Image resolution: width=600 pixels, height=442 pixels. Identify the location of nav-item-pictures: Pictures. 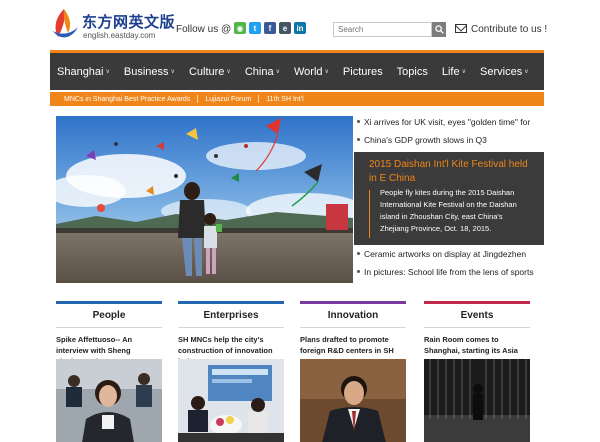
(363, 71).